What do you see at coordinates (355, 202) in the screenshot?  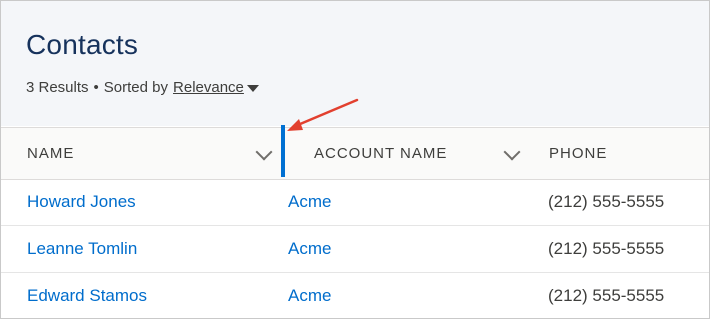 I see `table-row: Howard Jones Acme (212) 555-5555` at bounding box center [355, 202].